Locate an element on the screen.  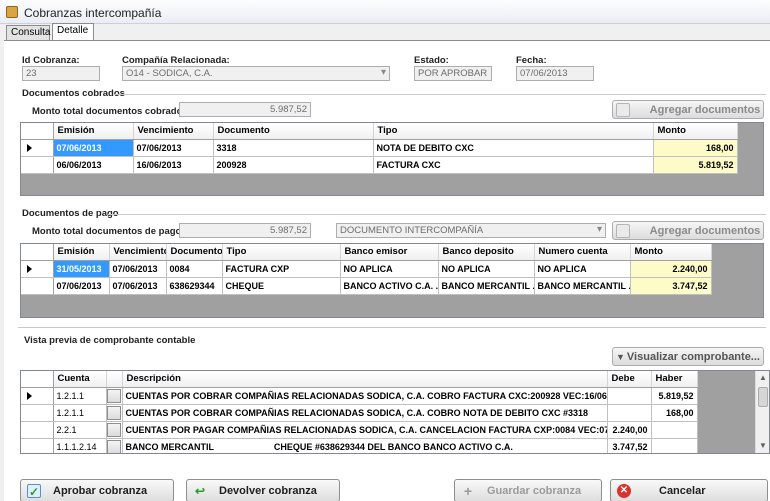
scroll-up-icon: ▲ is located at coordinates (762, 378).